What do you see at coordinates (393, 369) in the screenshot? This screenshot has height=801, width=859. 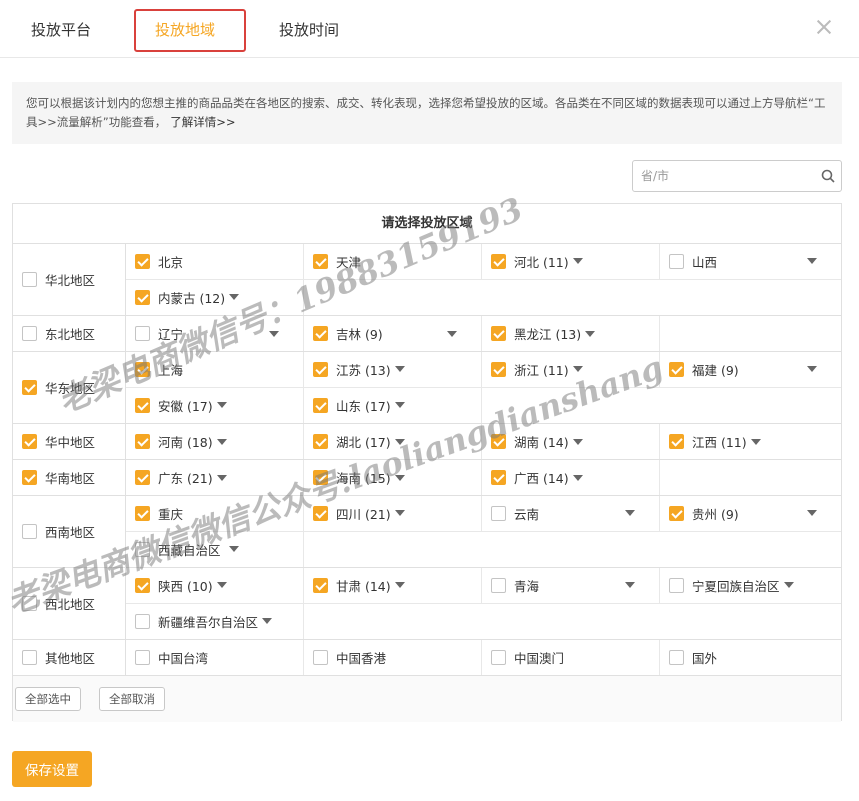 I see `province-option: 江苏 (13)` at bounding box center [393, 369].